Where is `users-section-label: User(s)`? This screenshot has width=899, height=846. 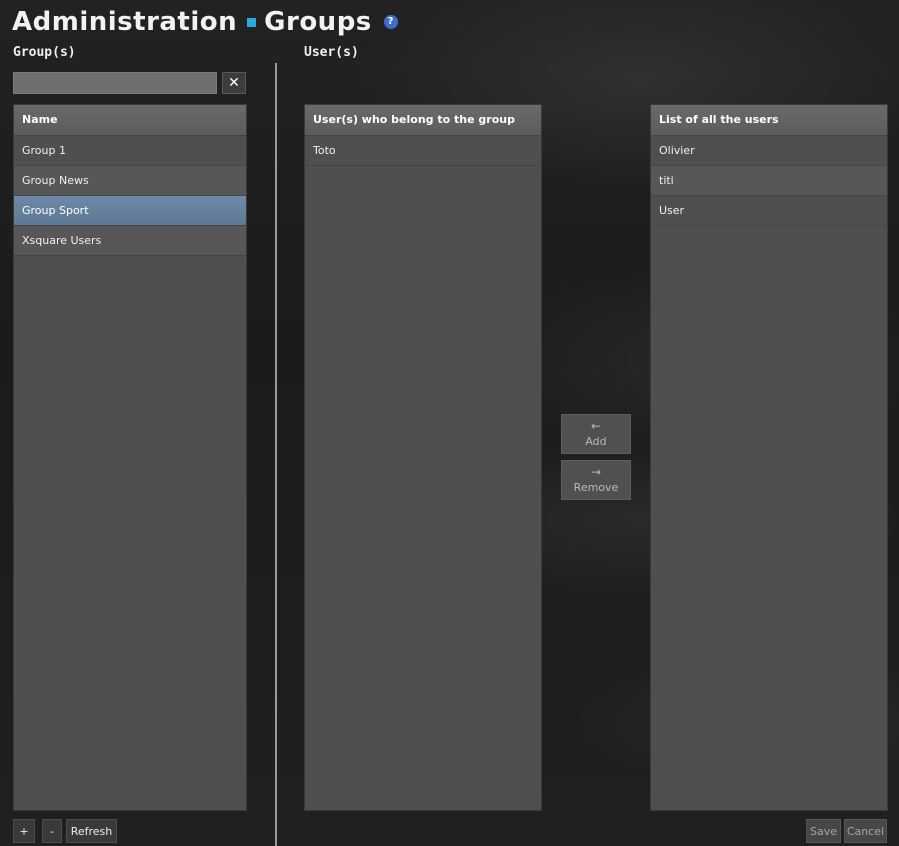 users-section-label: User(s) is located at coordinates (331, 52).